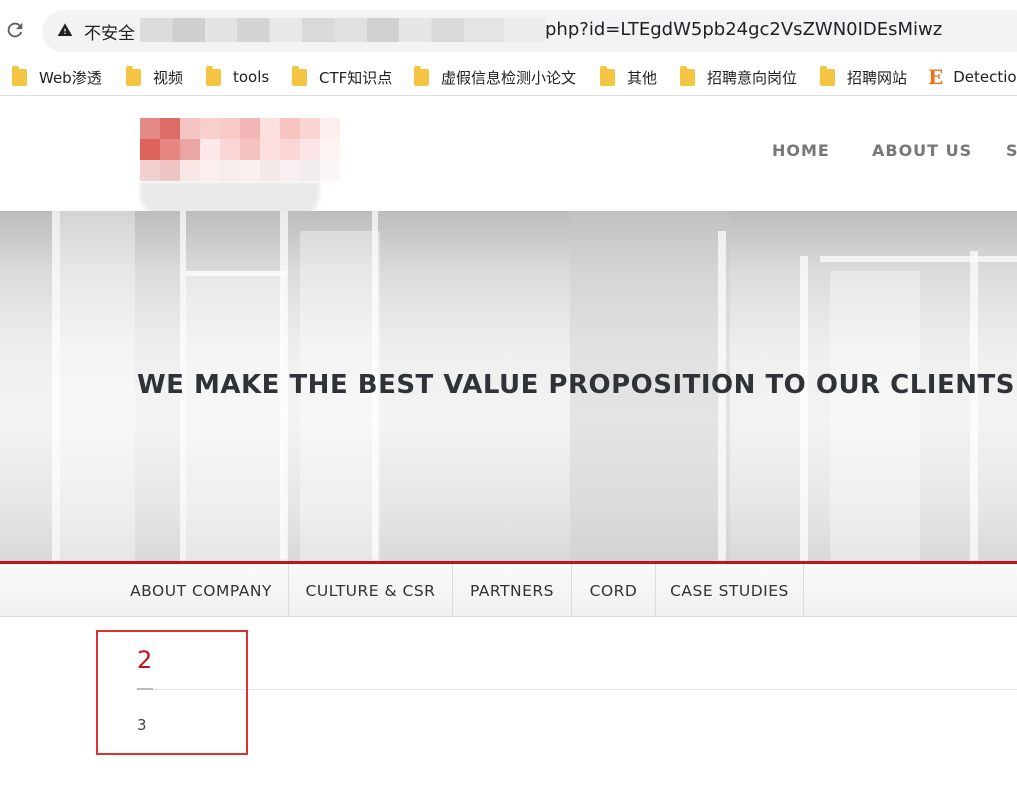  Describe the element at coordinates (495, 76) in the screenshot. I see `bookmark-paper: 虚假信息检测小论文` at that location.